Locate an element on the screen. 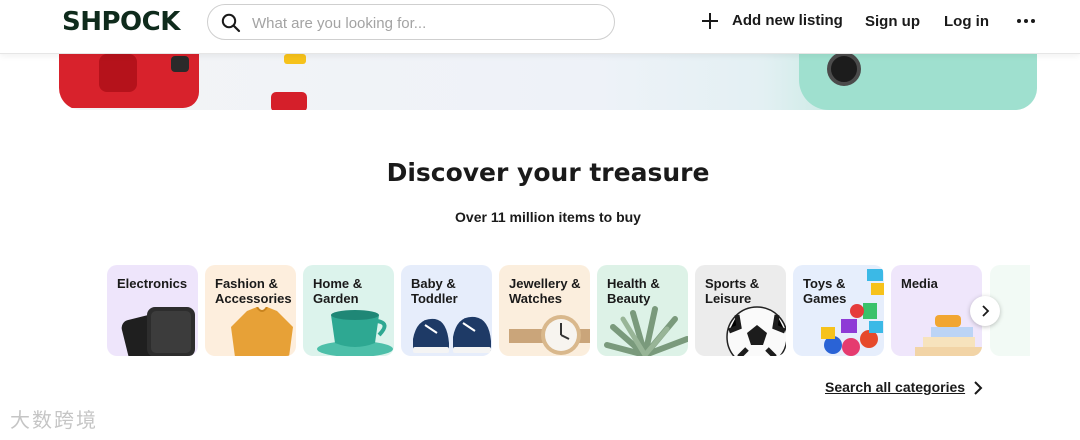  toy-image-red-small is located at coordinates (289, 101).